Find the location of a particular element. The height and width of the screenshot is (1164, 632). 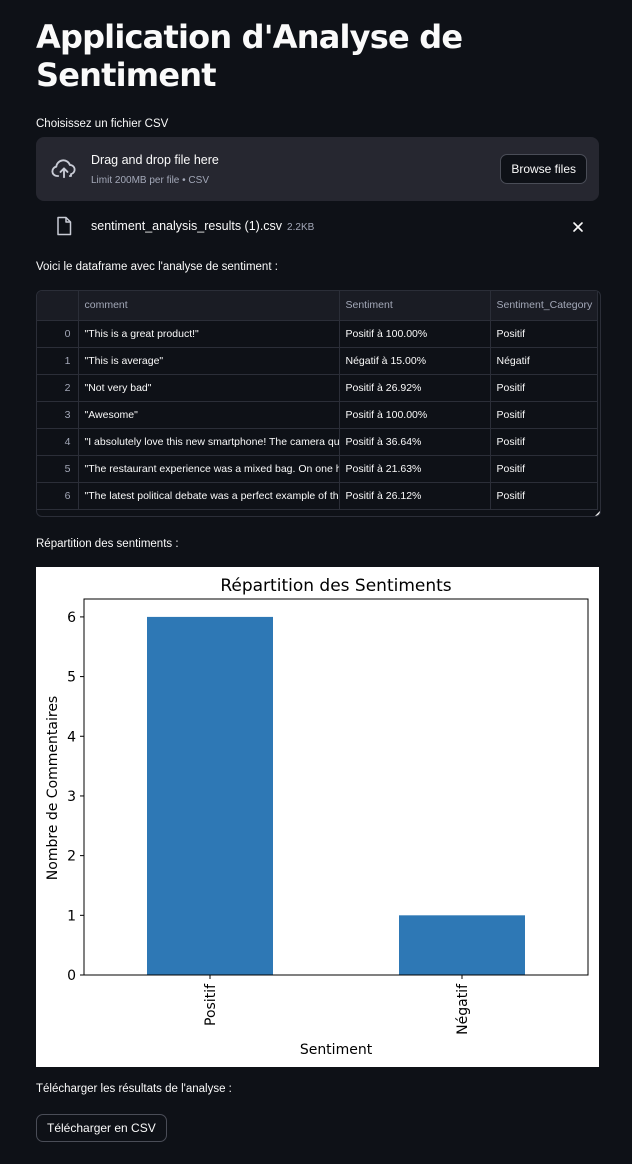

table-resize-handle is located at coordinates (597, 513).